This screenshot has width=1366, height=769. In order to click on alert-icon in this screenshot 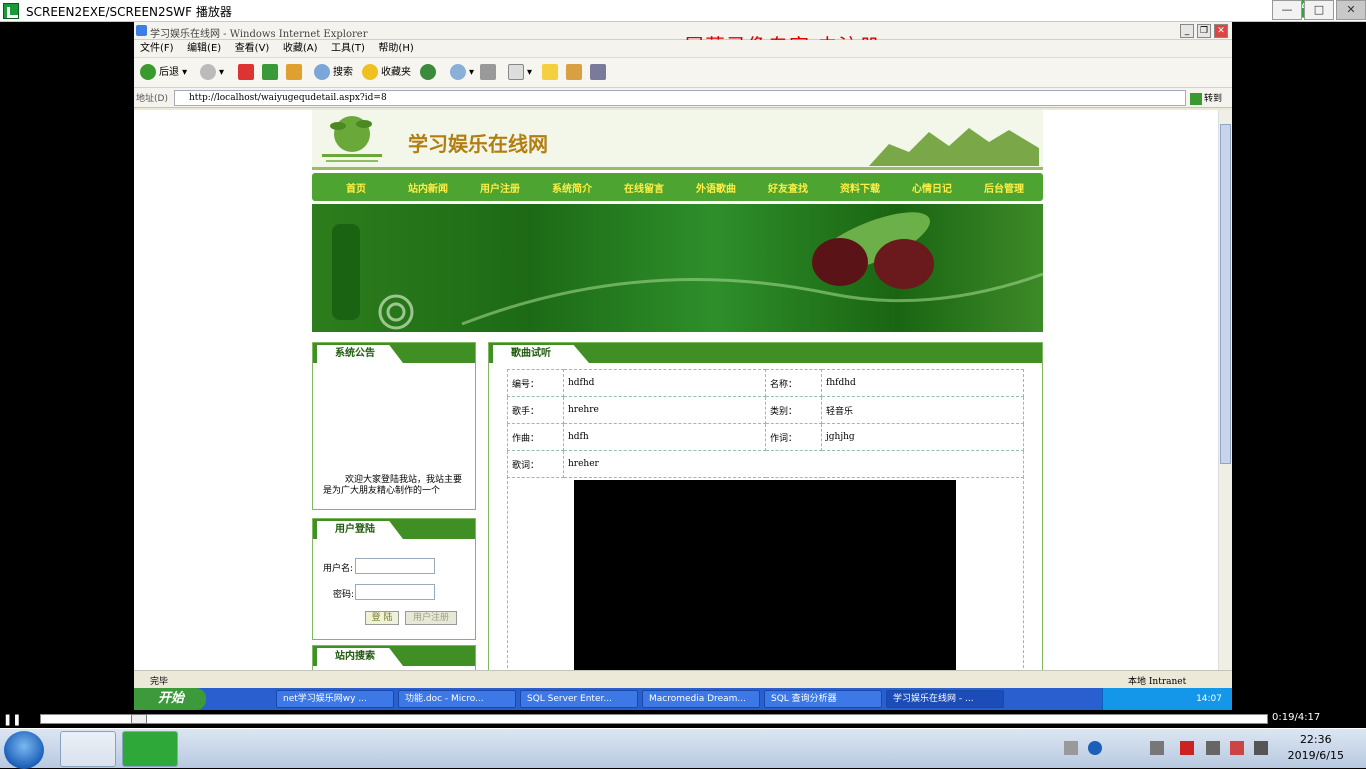, I will do `click(1187, 748)`.